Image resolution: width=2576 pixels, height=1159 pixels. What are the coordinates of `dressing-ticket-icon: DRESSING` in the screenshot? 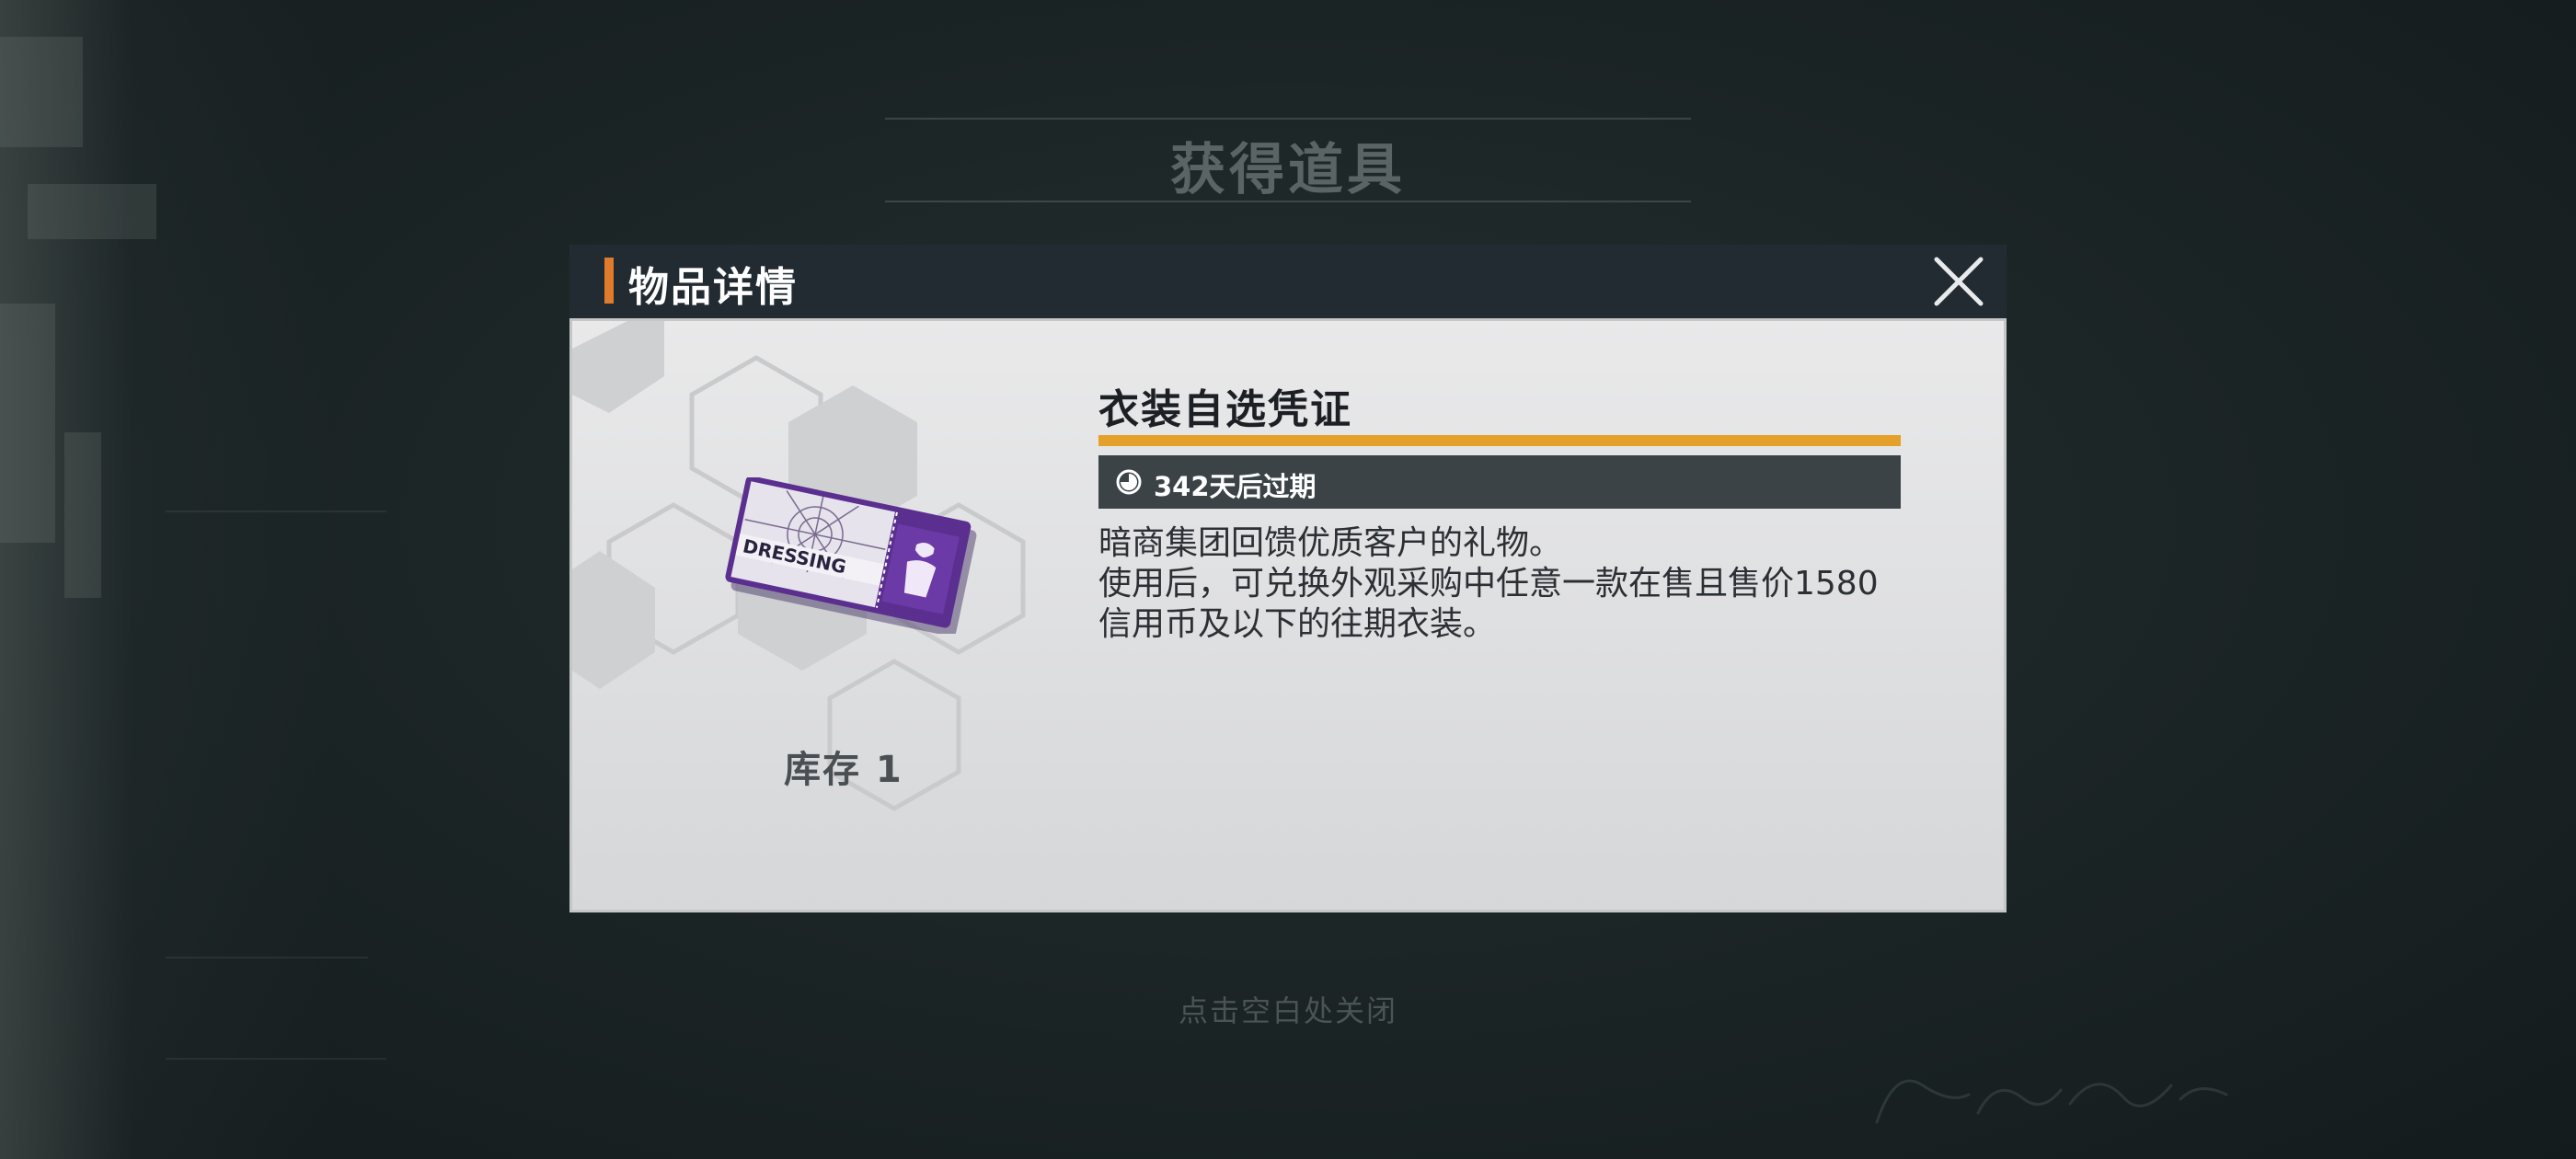 It's located at (851, 556).